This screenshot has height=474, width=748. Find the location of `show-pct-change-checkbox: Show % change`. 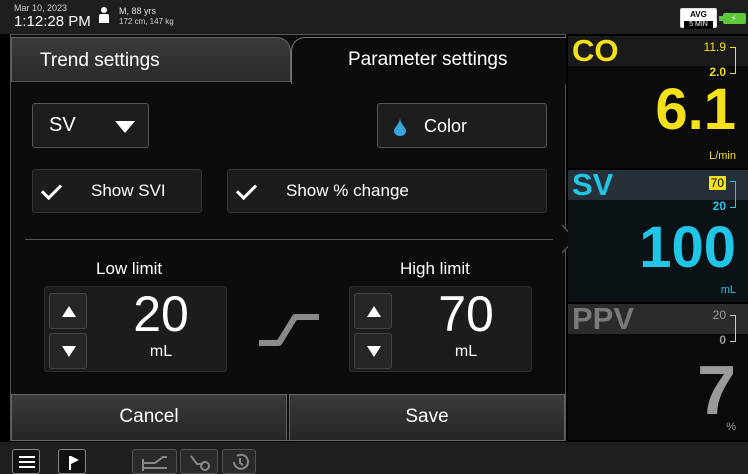

show-pct-change-checkbox: Show % change is located at coordinates (387, 191).